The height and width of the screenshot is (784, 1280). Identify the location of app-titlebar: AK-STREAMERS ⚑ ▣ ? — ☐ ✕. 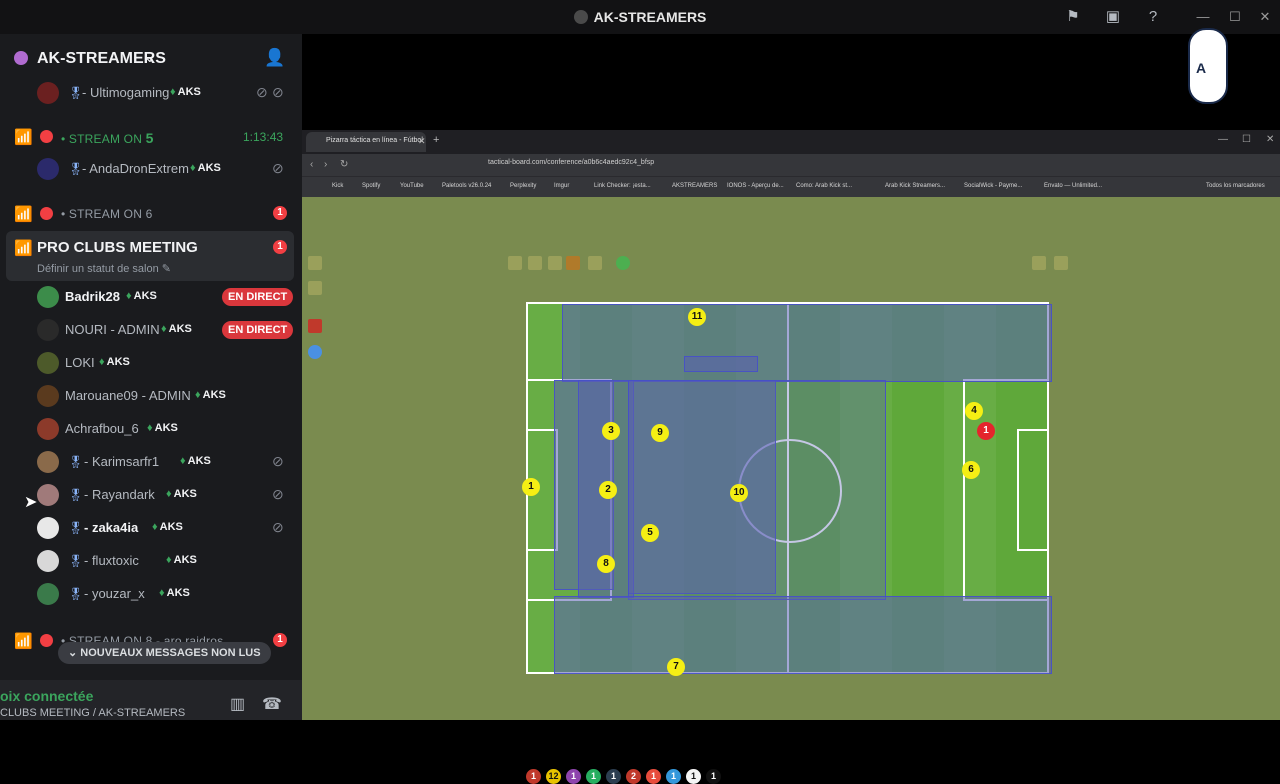
(640, 17).